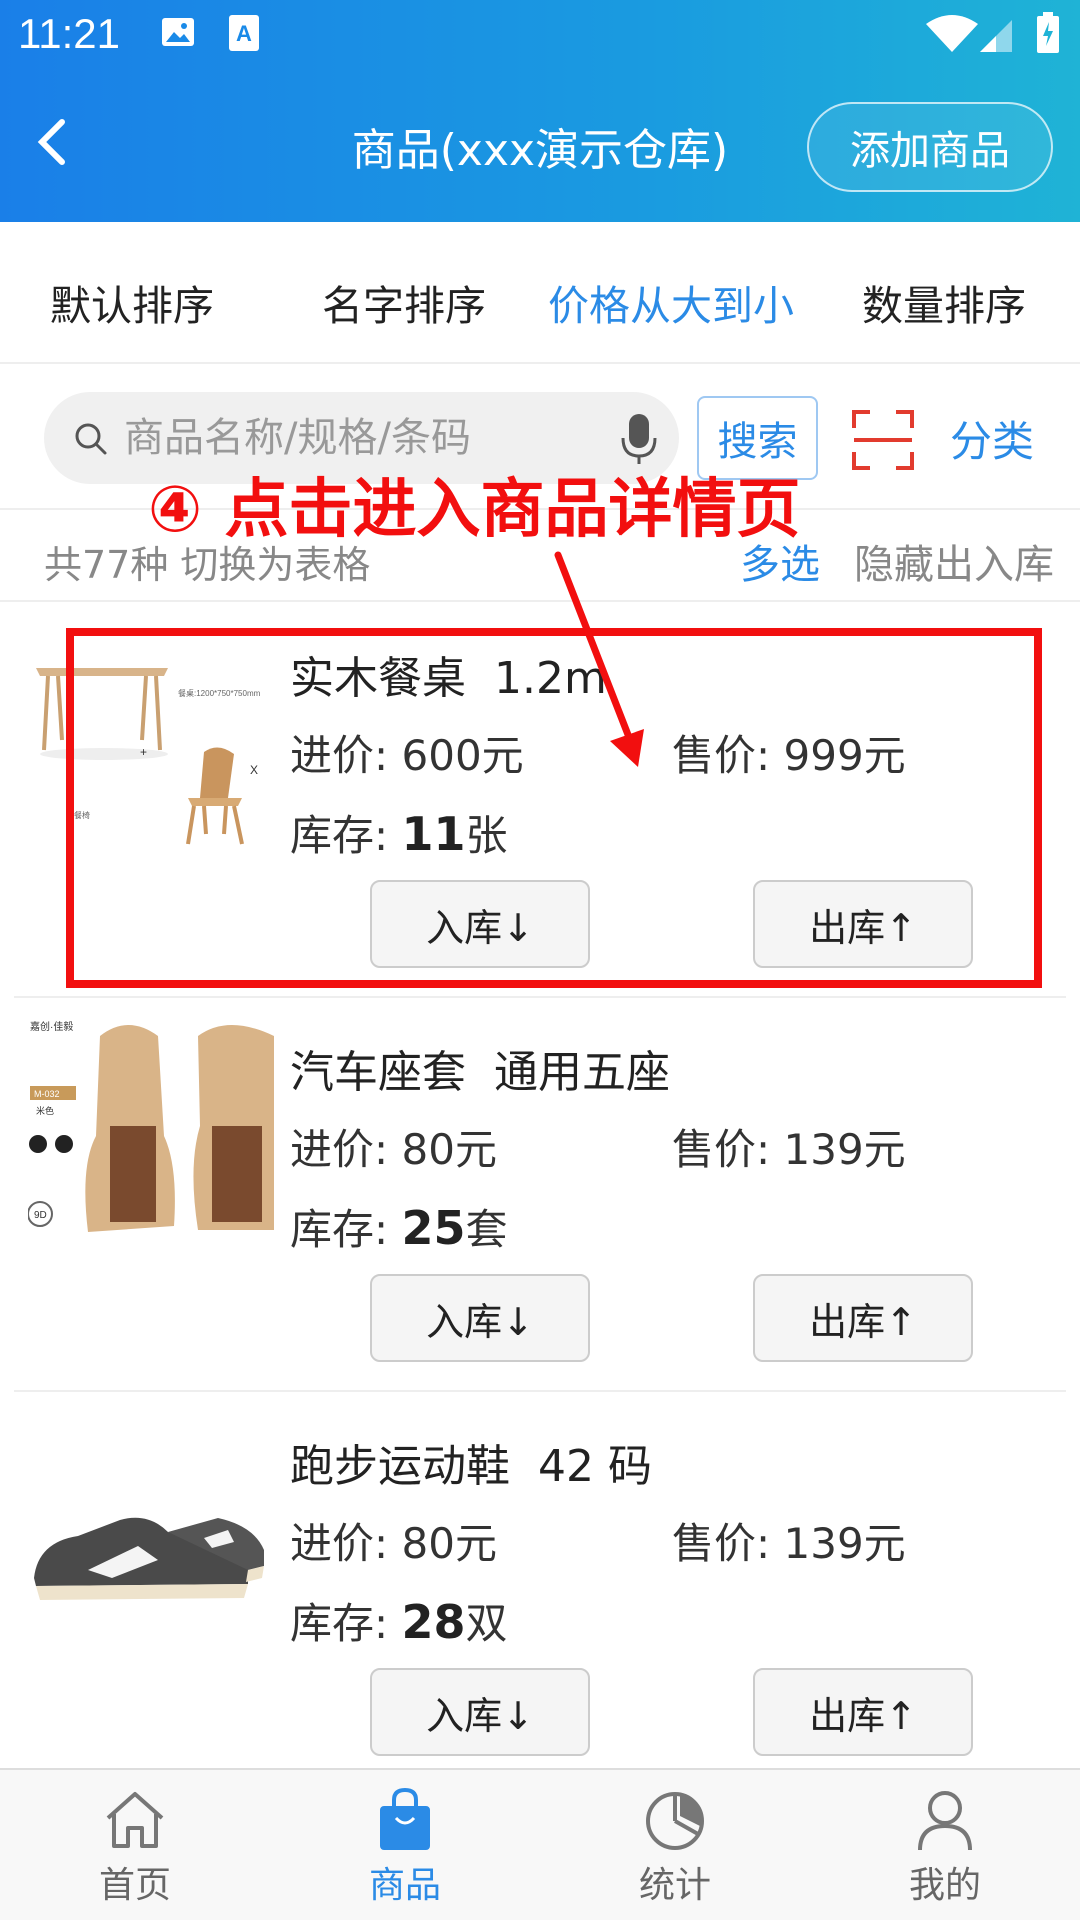 This screenshot has width=1080, height=1920. I want to click on image-notification-icon, so click(178, 34).